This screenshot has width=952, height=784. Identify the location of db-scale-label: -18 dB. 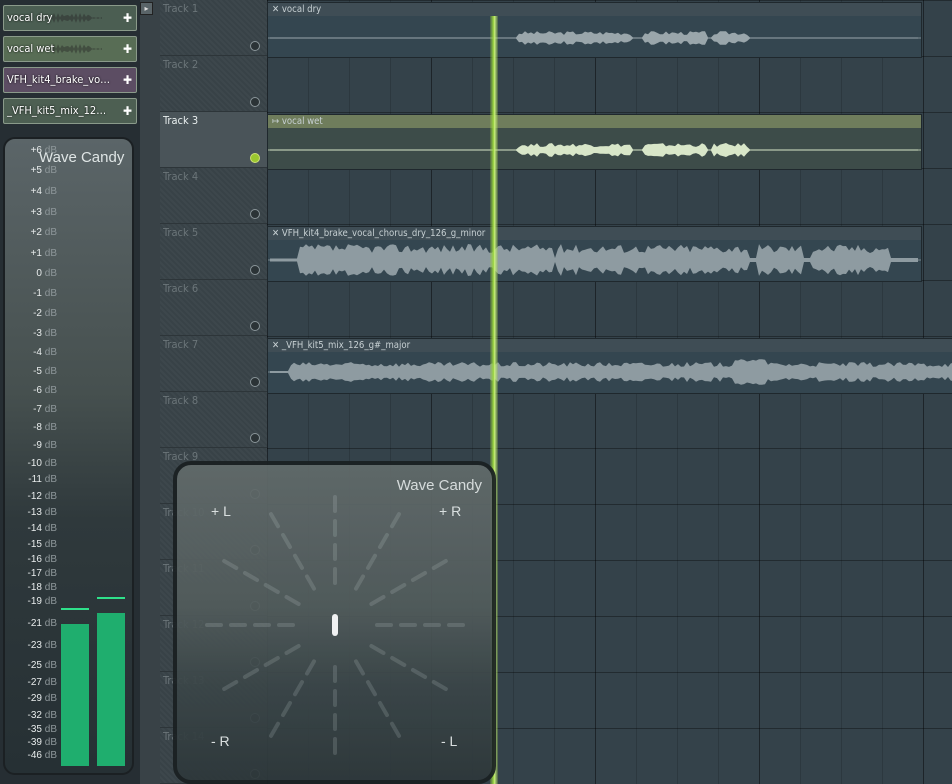
(34, 587).